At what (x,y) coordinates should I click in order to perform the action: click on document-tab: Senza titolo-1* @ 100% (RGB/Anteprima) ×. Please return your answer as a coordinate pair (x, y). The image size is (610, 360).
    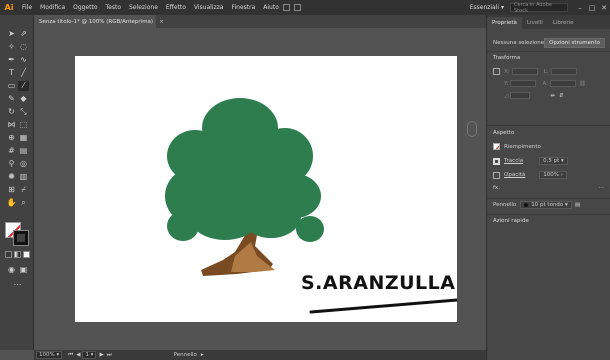
    Looking at the image, I should click on (99, 21).